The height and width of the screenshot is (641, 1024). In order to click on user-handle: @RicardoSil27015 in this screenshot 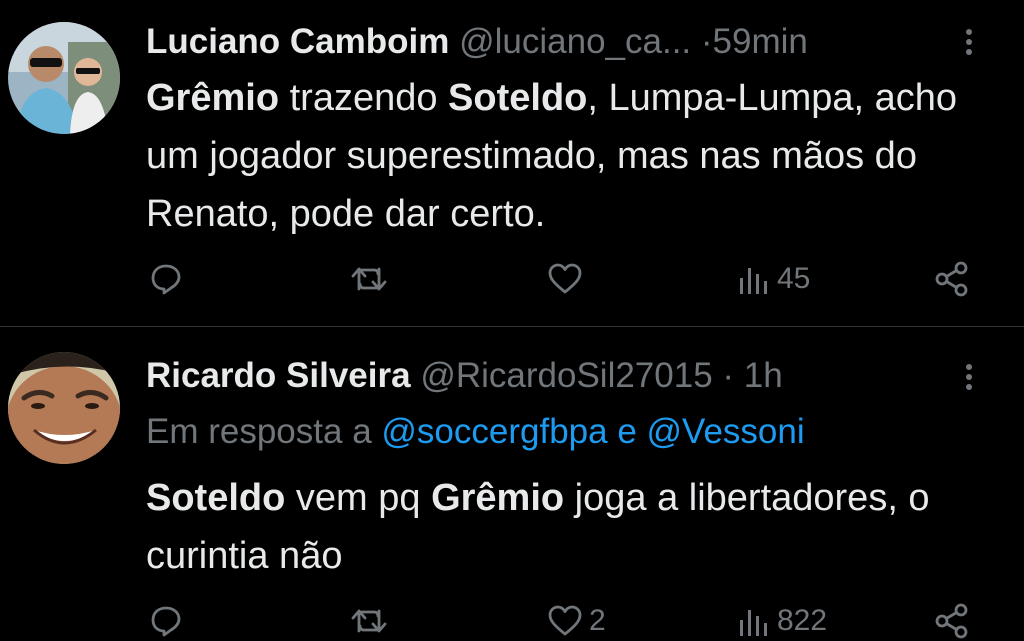, I will do `click(566, 375)`.